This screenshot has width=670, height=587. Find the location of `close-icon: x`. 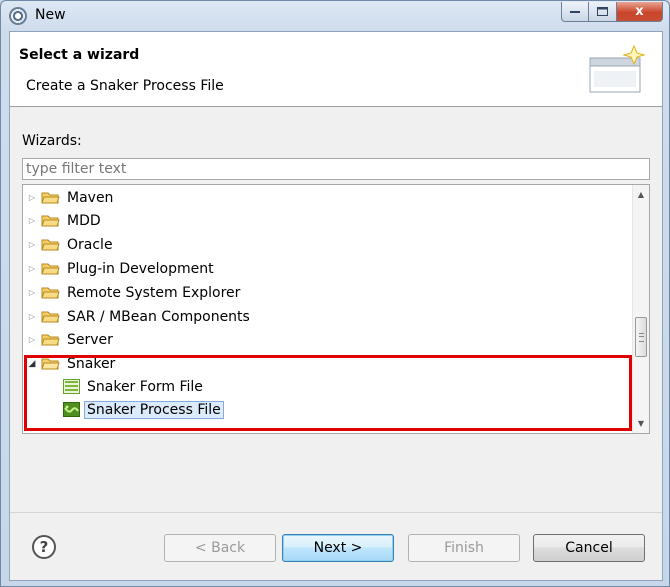

close-icon: x is located at coordinates (639, 11).